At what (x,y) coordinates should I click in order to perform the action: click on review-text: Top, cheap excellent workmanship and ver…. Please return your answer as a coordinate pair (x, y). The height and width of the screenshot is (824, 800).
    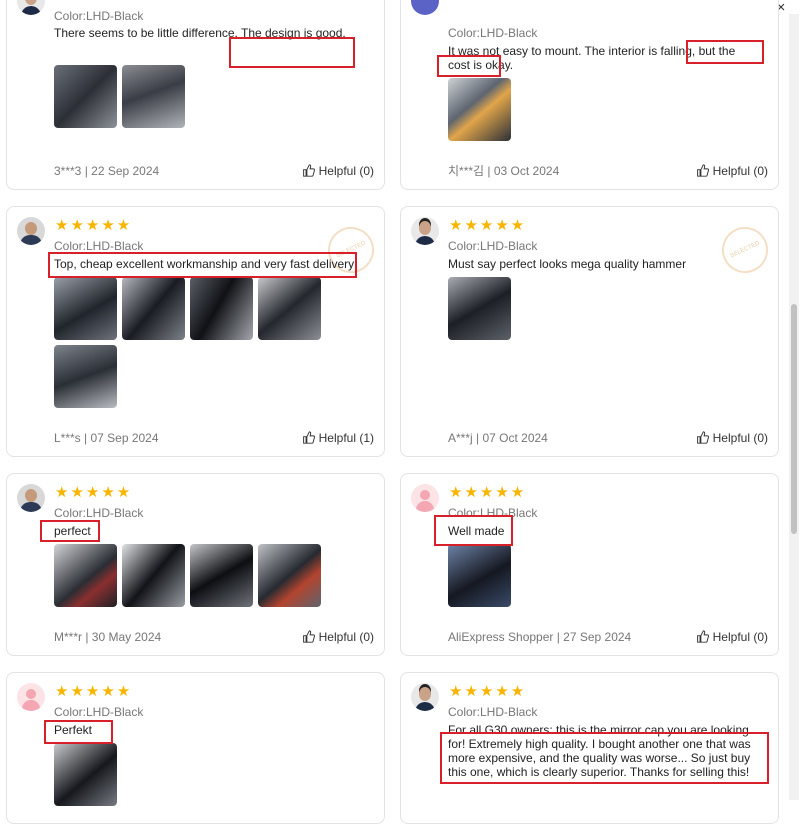
    Looking at the image, I should click on (204, 264).